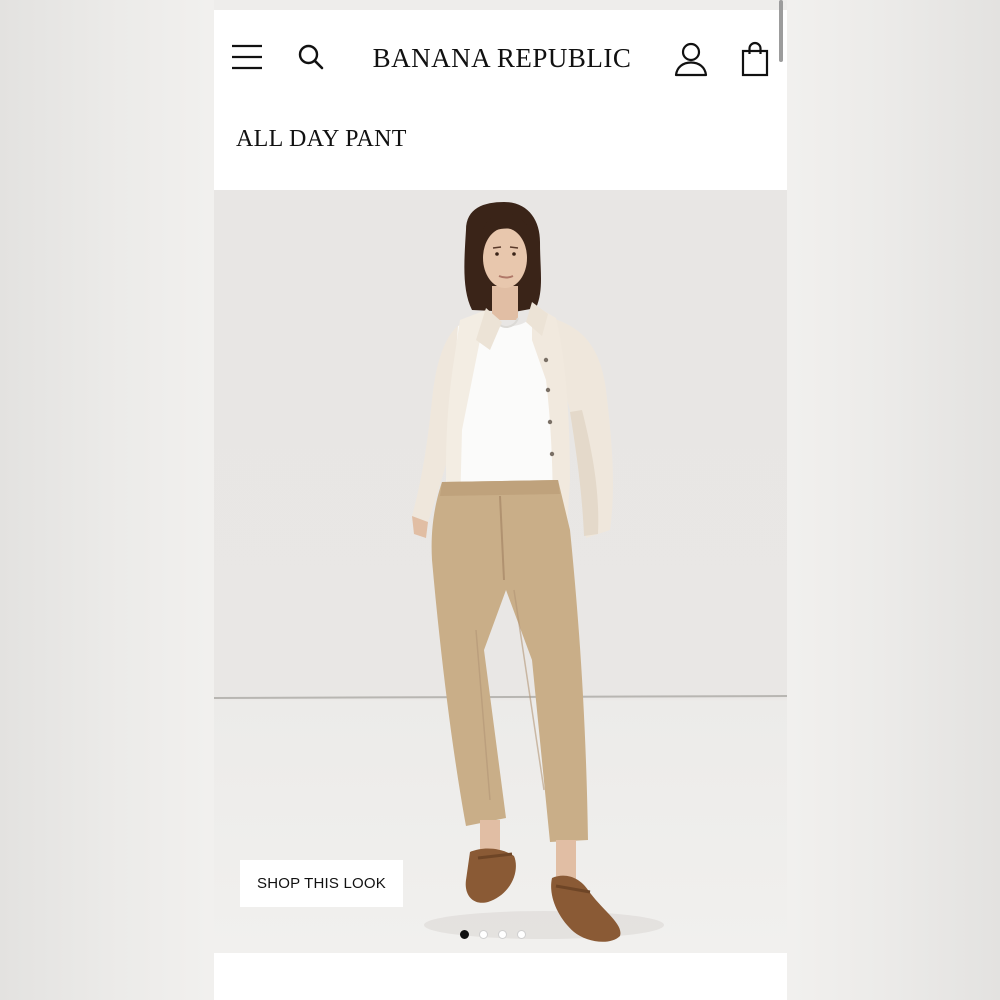  I want to click on shopping-bag-button, so click(755, 59).